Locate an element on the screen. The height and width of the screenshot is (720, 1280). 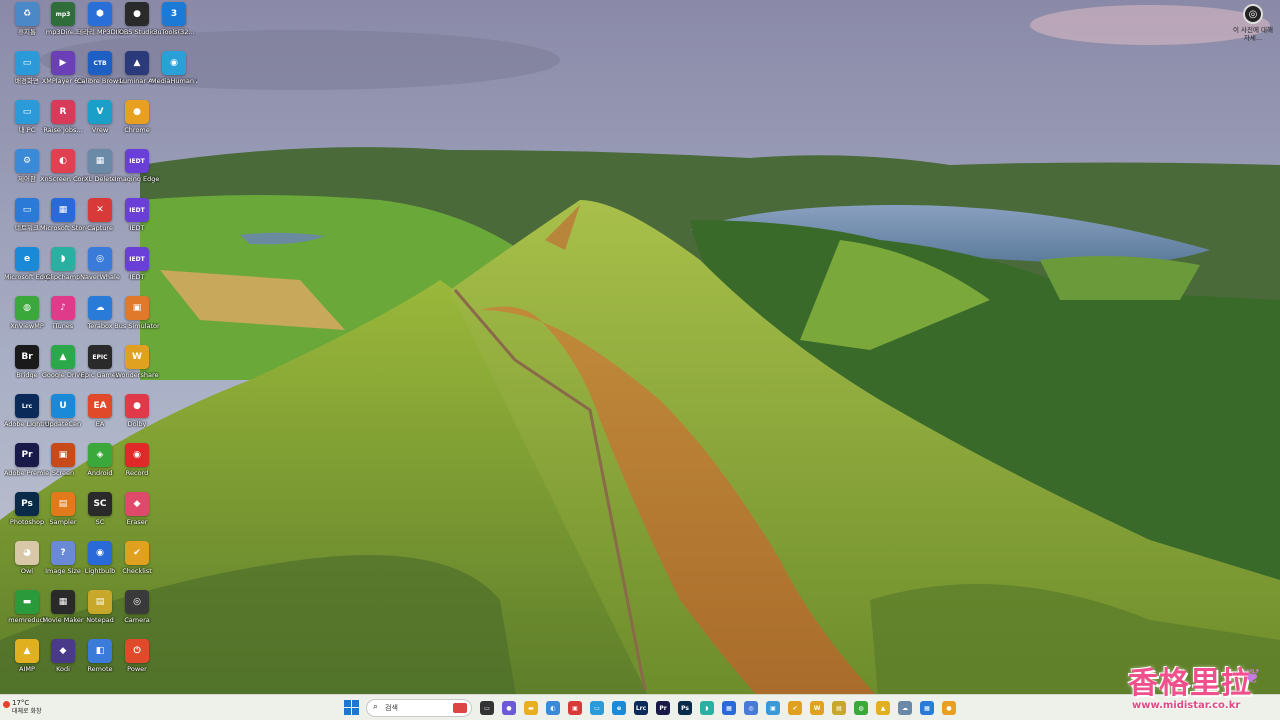
desktop-icon-label: Dolby is located at coordinates (137, 424).